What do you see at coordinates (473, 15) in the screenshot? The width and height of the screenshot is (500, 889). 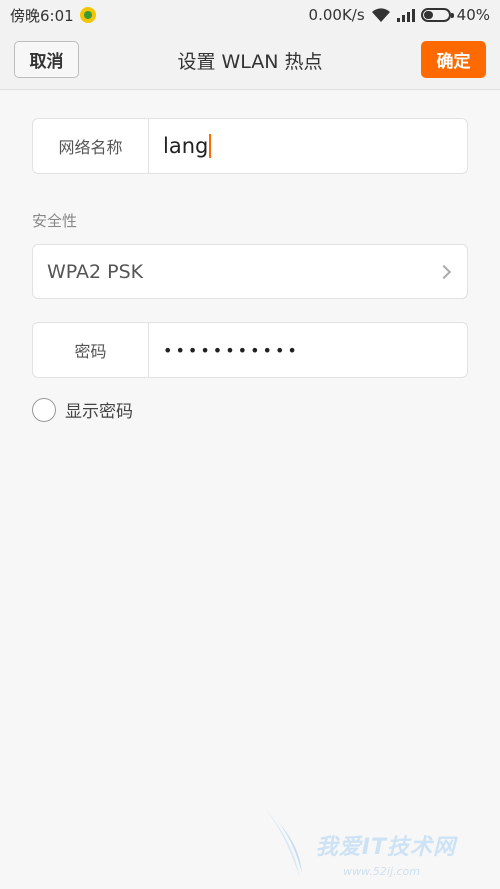 I see `battery-percent: 40%` at bounding box center [473, 15].